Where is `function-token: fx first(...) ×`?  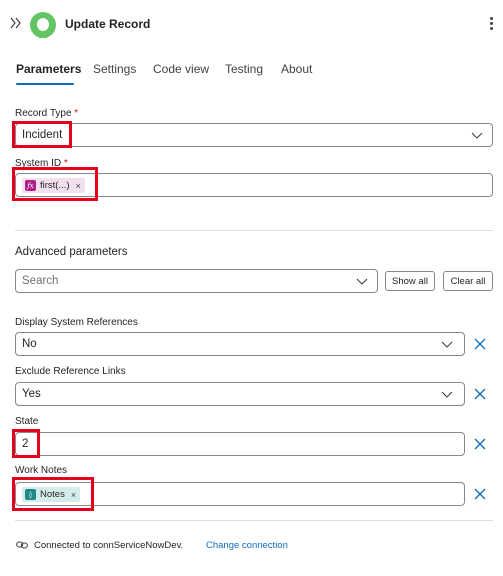 function-token: fx first(...) × is located at coordinates (53, 185).